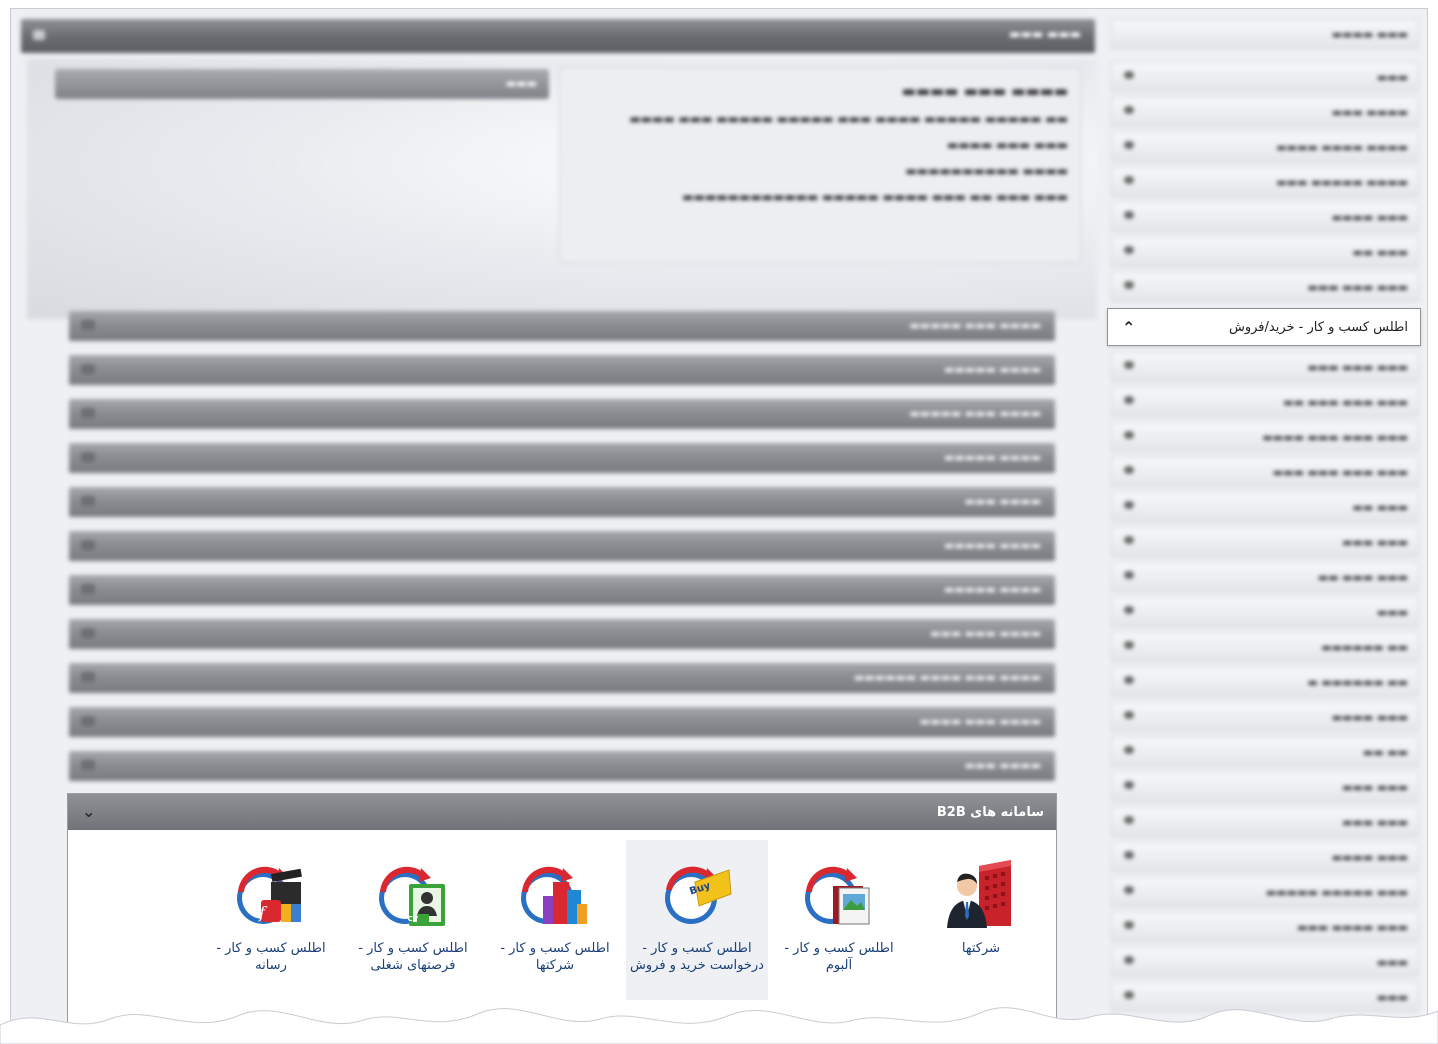  Describe the element at coordinates (1352, 927) in the screenshot. I see `sidebar-item-label: ▬▬▬ ▬▬▬▬ ▬▬▬` at that location.